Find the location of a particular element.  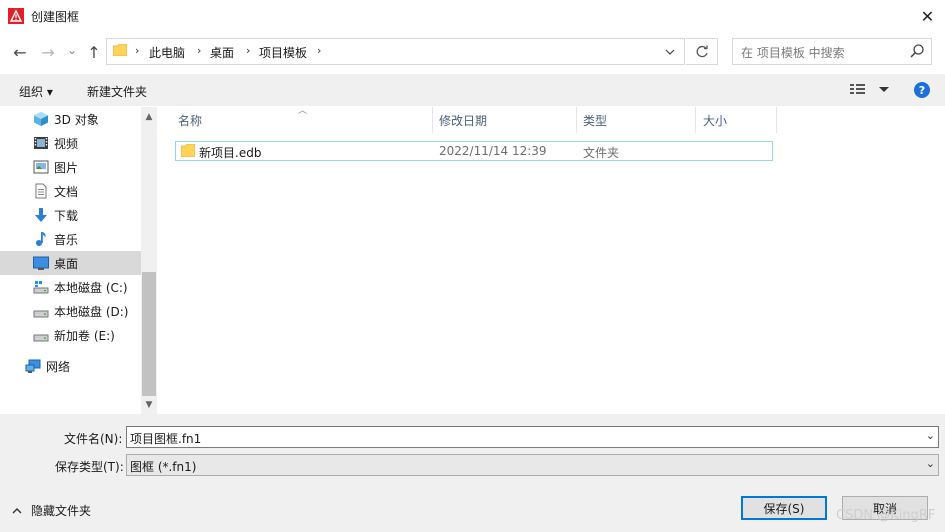

search-icon is located at coordinates (917, 51).